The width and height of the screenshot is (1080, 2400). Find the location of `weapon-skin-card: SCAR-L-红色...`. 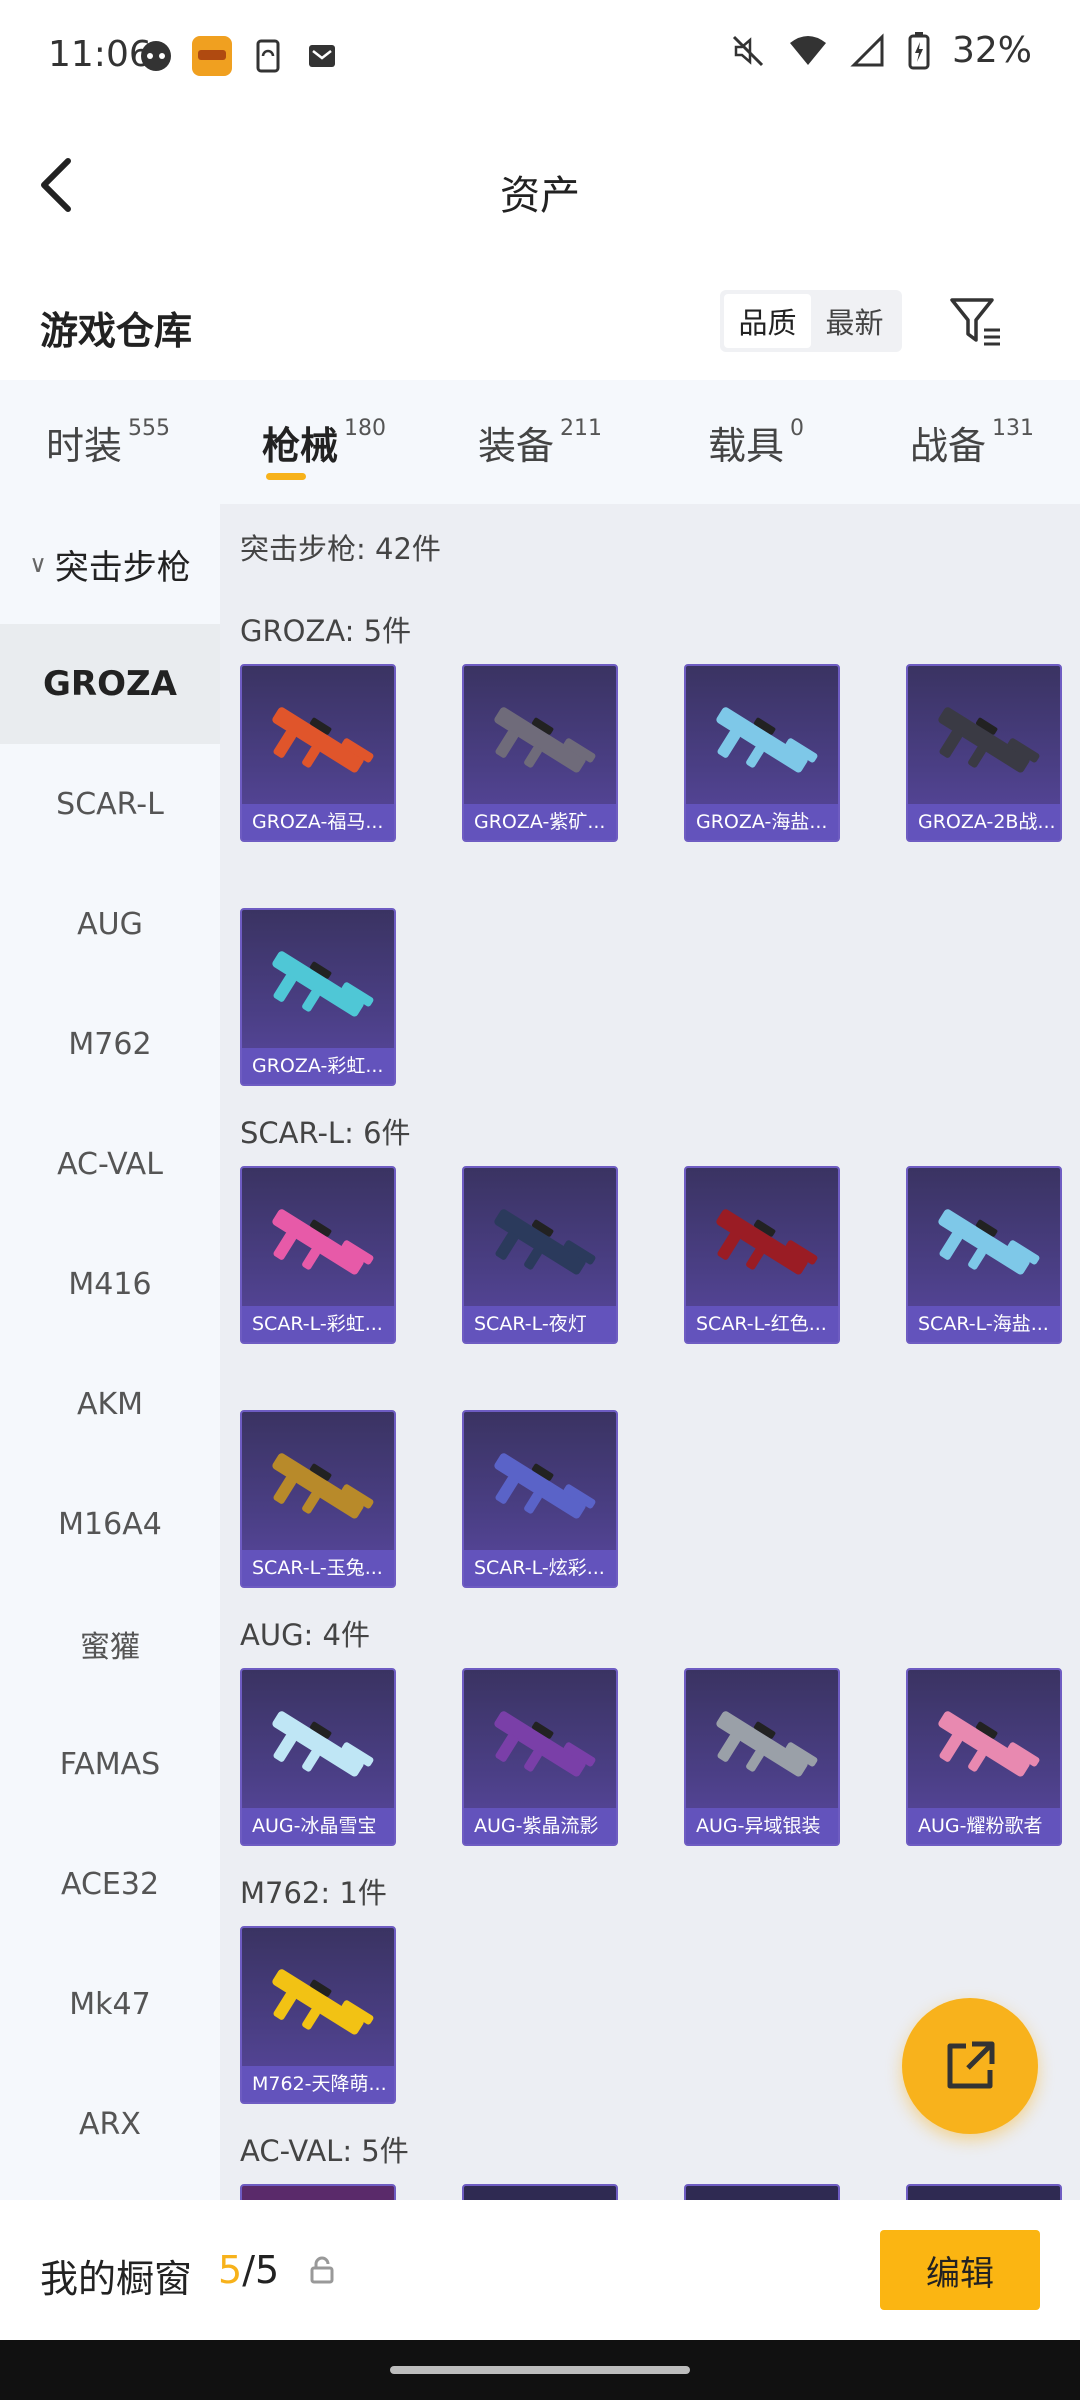

weapon-skin-card: SCAR-L-红色... is located at coordinates (762, 1255).